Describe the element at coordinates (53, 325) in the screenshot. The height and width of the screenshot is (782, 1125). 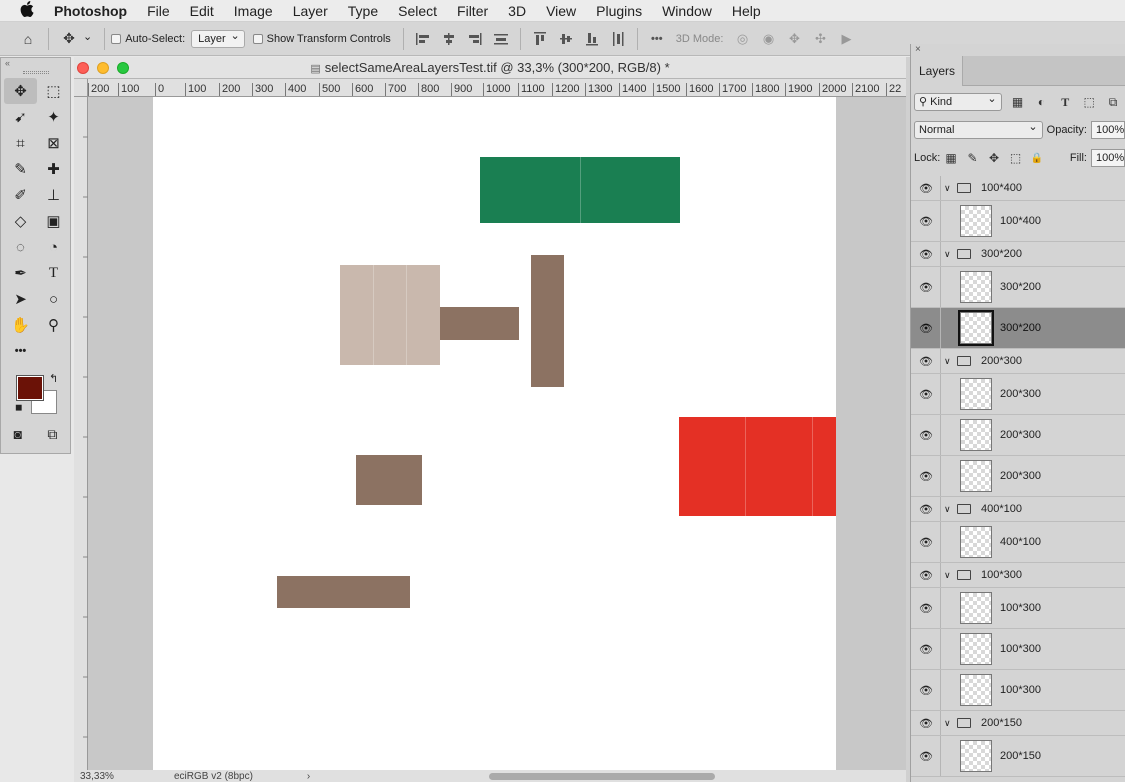
I see `zoom-tool-icon: ⚲` at that location.